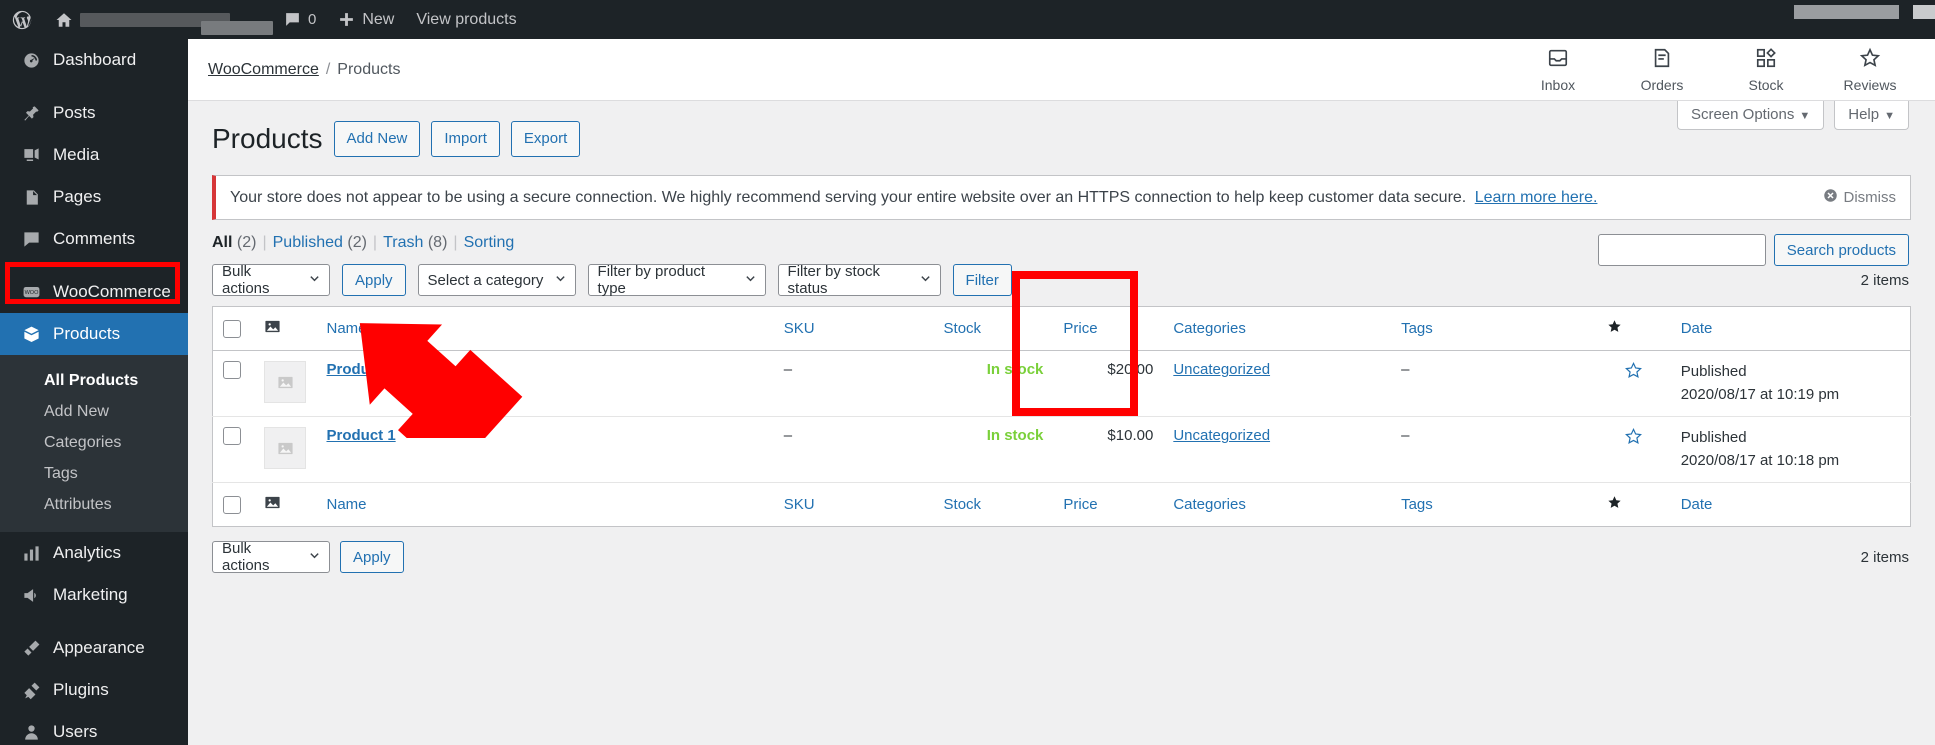  What do you see at coordinates (31, 292) in the screenshot?
I see `woocommerce-icon: WOO` at bounding box center [31, 292].